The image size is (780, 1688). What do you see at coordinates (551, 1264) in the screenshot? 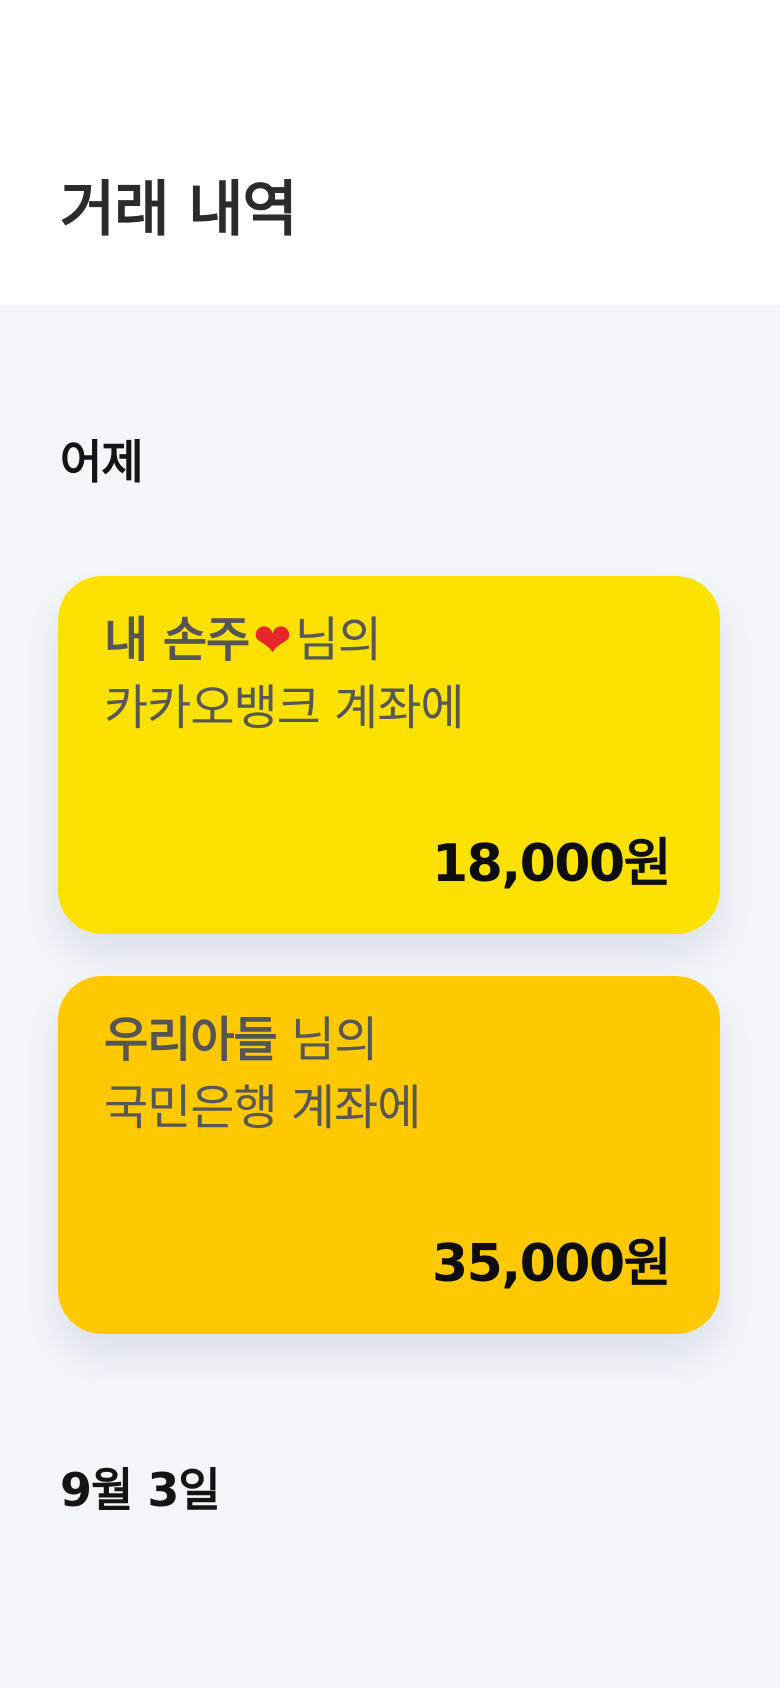
I see `transaction-amount: 35,000원` at bounding box center [551, 1264].